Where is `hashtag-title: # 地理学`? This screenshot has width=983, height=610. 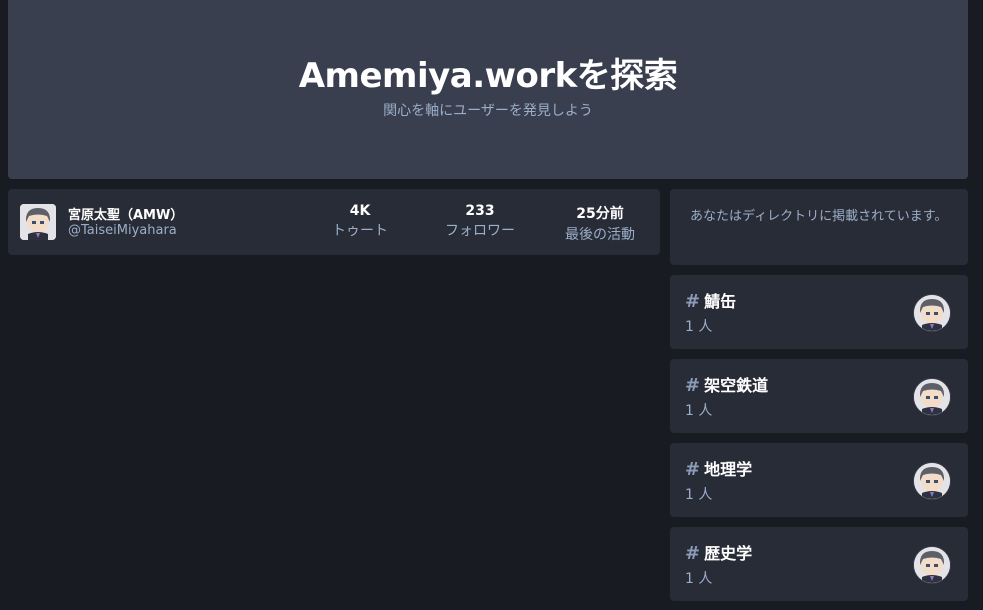
hashtag-title: # 地理学 is located at coordinates (718, 468).